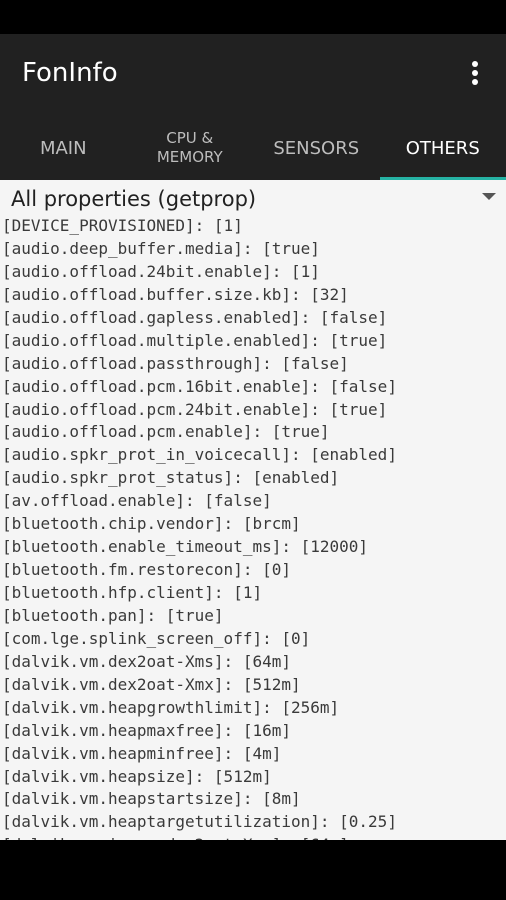 This screenshot has height=900, width=506. Describe the element at coordinates (113, 615) in the screenshot. I see `property-row: [bluetooth.pan]: [true]` at that location.